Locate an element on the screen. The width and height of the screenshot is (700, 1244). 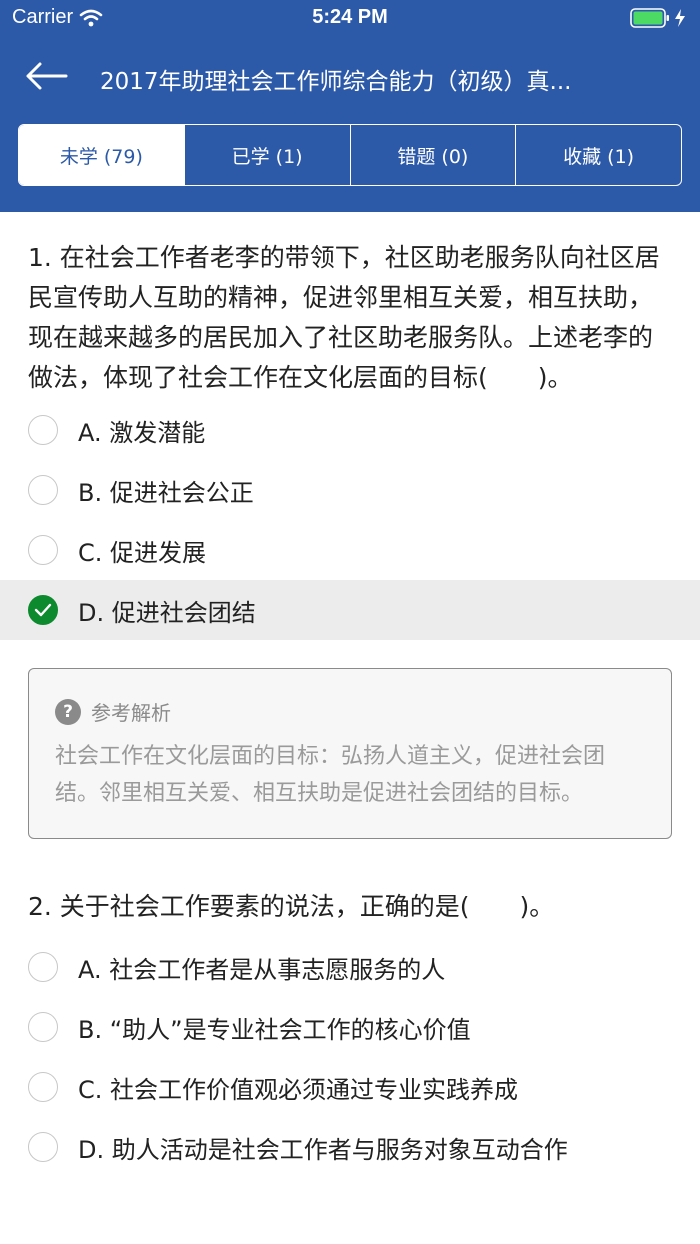
option-label: C. 社会工作价值观必须通过专业实践养成 is located at coordinates (298, 1089).